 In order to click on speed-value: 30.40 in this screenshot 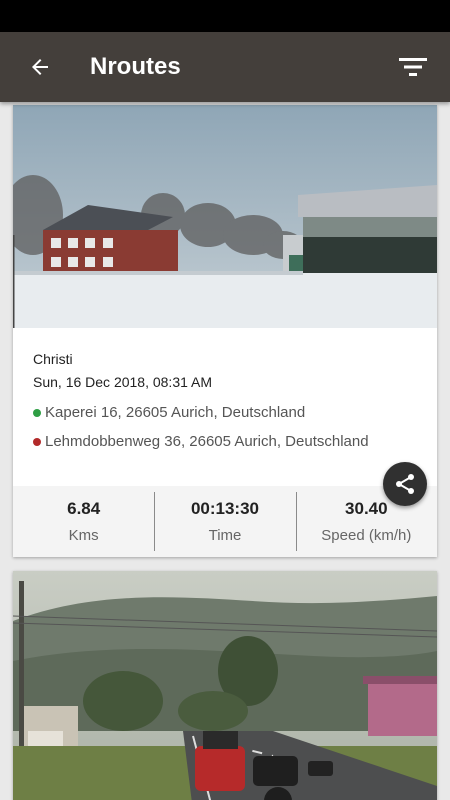, I will do `click(366, 508)`.